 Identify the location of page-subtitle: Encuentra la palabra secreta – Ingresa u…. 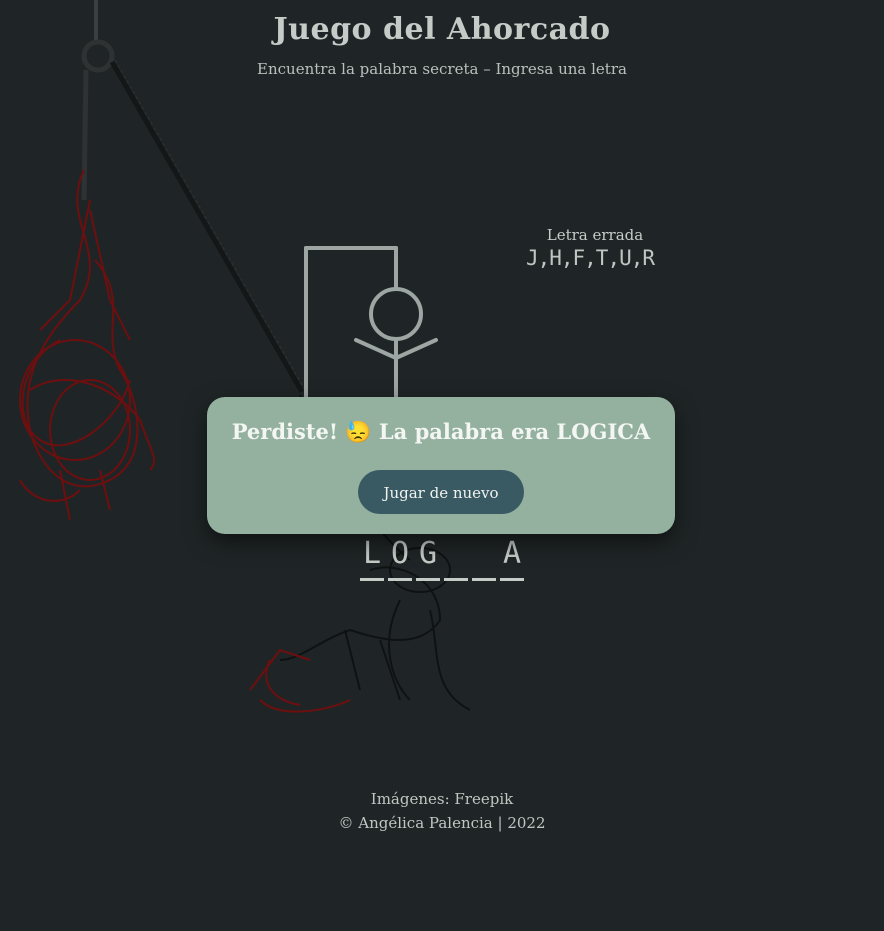
(442, 69).